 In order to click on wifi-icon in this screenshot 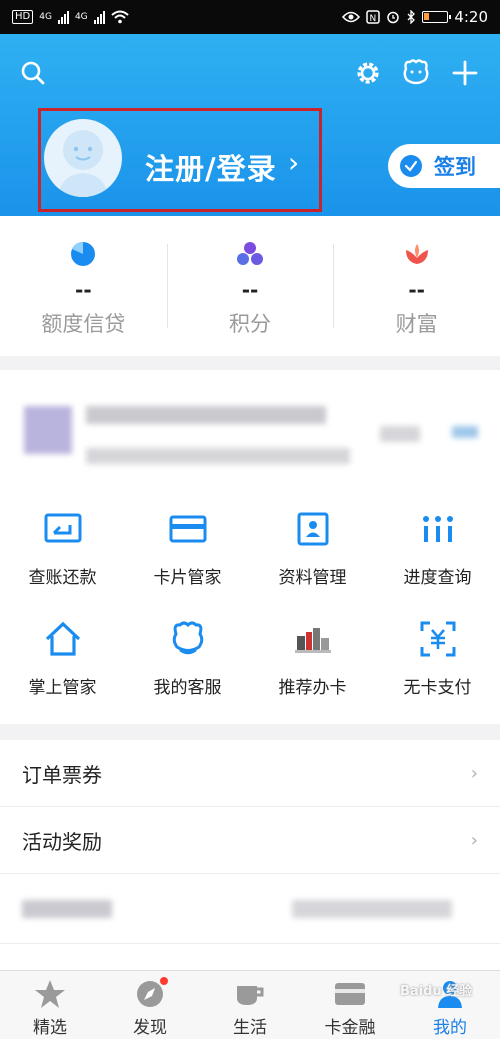, I will do `click(119, 17)`.